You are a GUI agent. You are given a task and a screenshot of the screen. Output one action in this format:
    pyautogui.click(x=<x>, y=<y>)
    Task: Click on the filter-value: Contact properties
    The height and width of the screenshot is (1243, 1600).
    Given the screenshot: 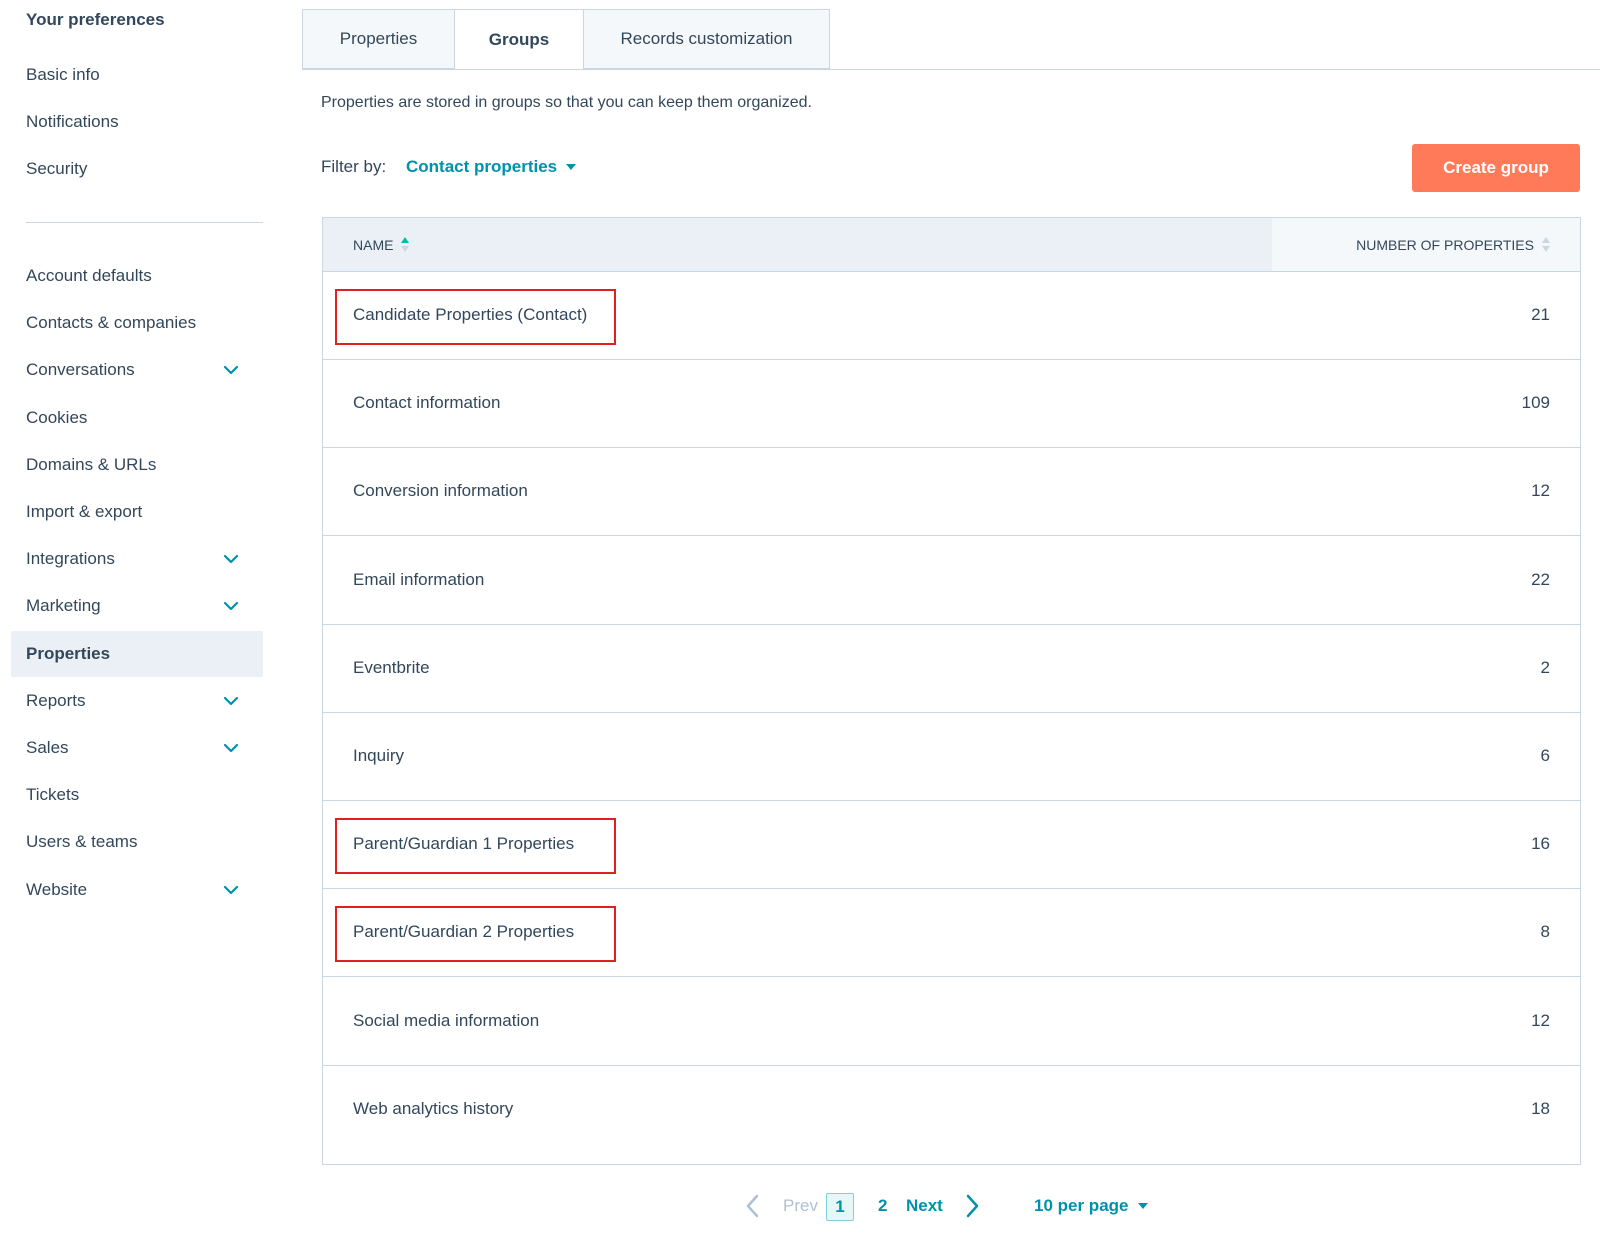 What is the action you would take?
    pyautogui.click(x=482, y=166)
    